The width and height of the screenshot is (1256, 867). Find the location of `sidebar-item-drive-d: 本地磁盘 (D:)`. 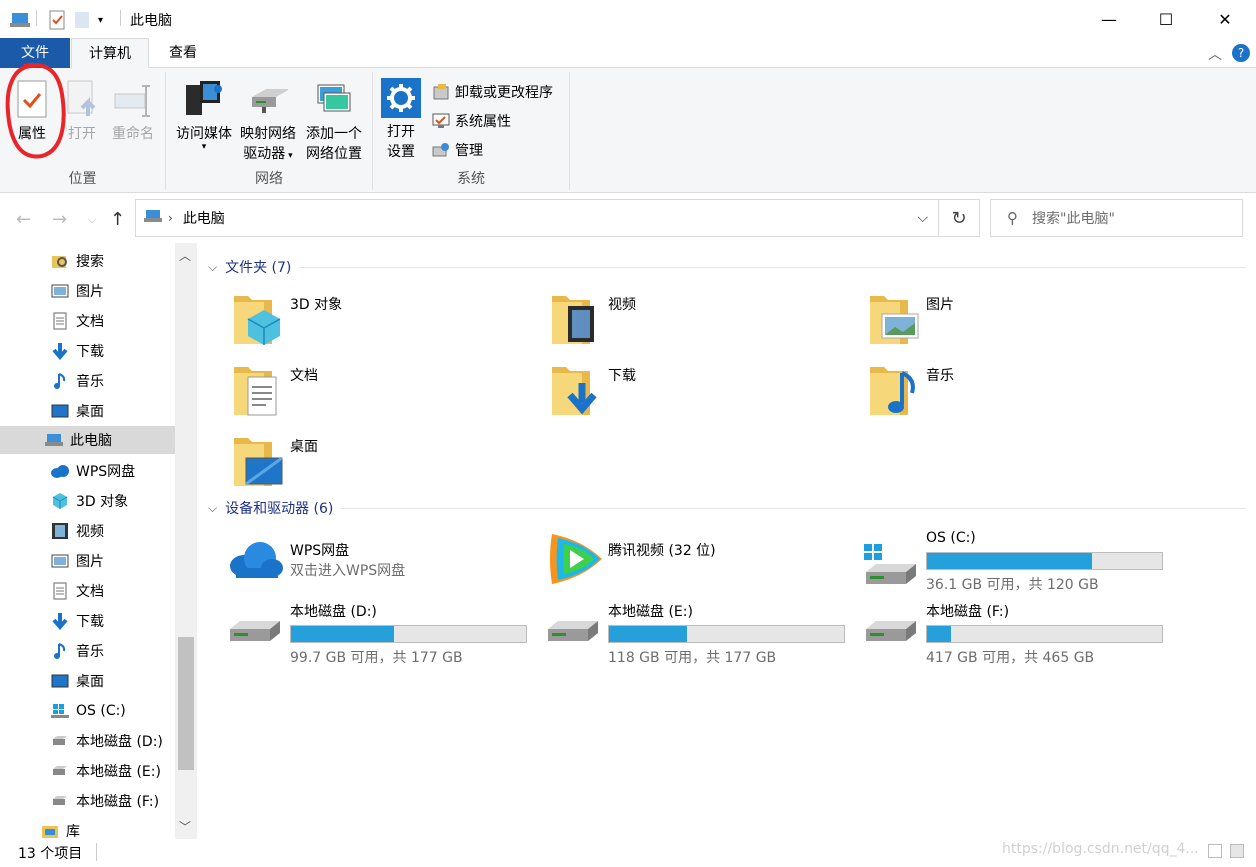

sidebar-item-drive-d: 本地磁盘 (D:) is located at coordinates (106, 741).